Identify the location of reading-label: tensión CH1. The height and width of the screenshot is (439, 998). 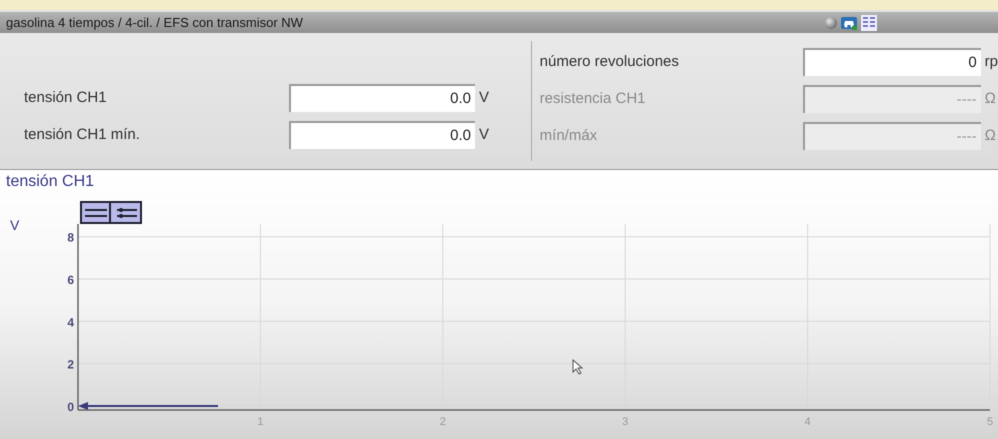
(66, 98).